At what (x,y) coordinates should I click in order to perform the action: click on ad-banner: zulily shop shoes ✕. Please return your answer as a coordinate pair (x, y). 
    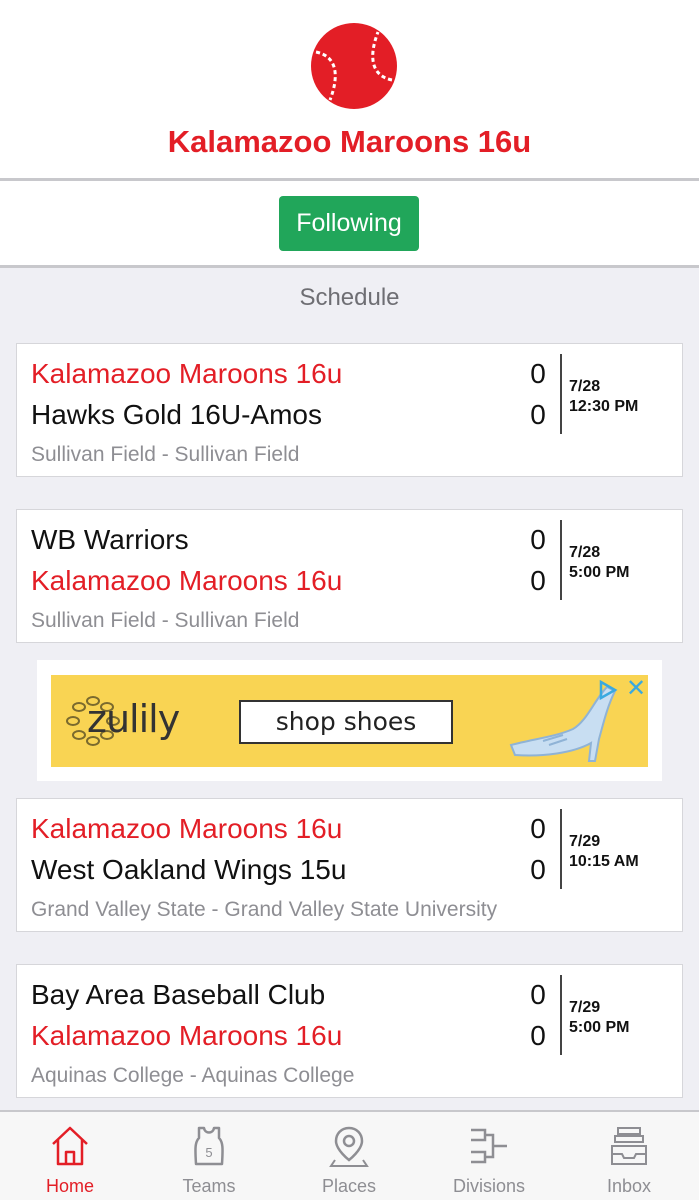
    Looking at the image, I should click on (349, 720).